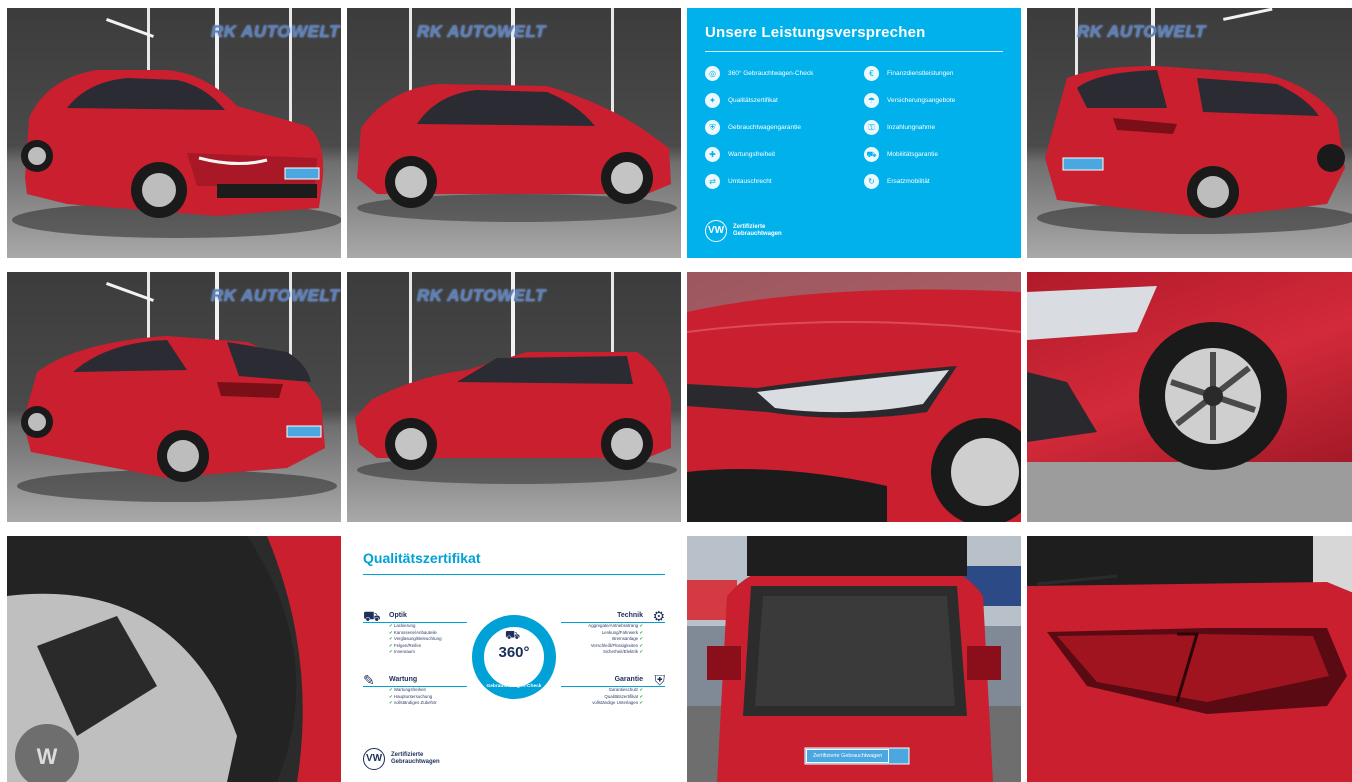 The height and width of the screenshot is (782, 1352). I want to click on taillight-closeup-scene, so click(1189, 659).